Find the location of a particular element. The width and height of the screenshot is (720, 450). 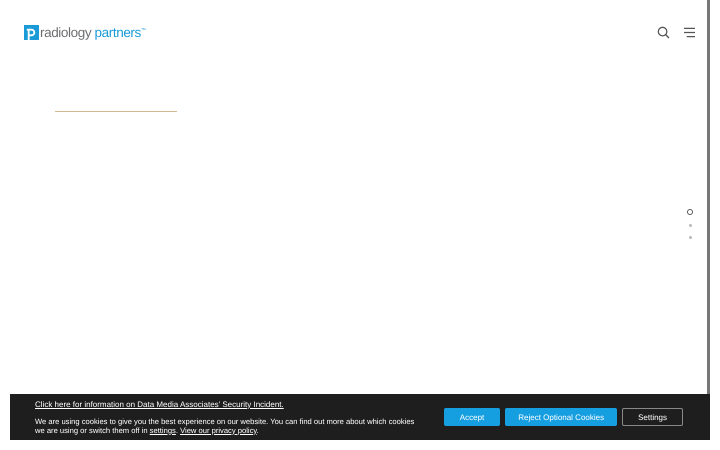

incident-link: Click here for information on Data Media Associates’ Security Incident. is located at coordinates (159, 404).